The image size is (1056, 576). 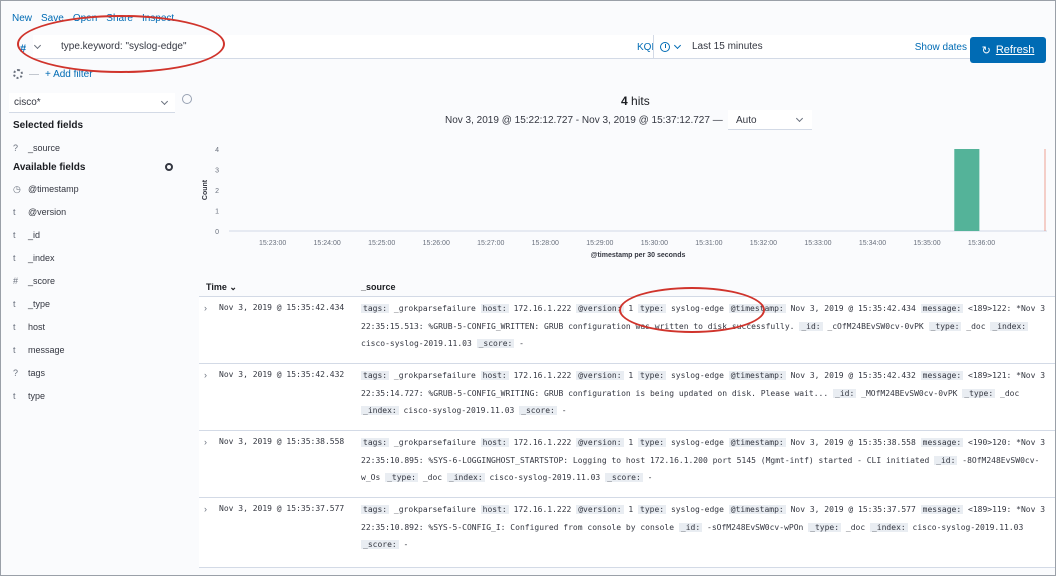 I want to click on add-filter-link: + Add filter, so click(x=69, y=74).